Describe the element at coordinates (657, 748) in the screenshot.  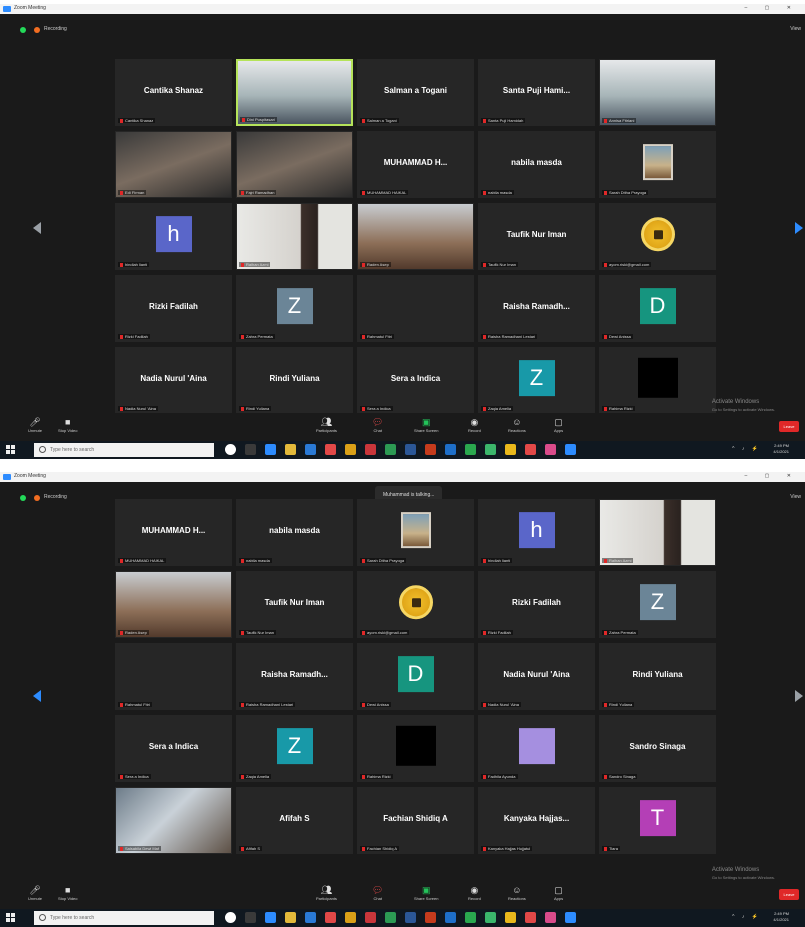
I see `participant-tile: Sandro Sinaga Sandro Sinaga` at that location.